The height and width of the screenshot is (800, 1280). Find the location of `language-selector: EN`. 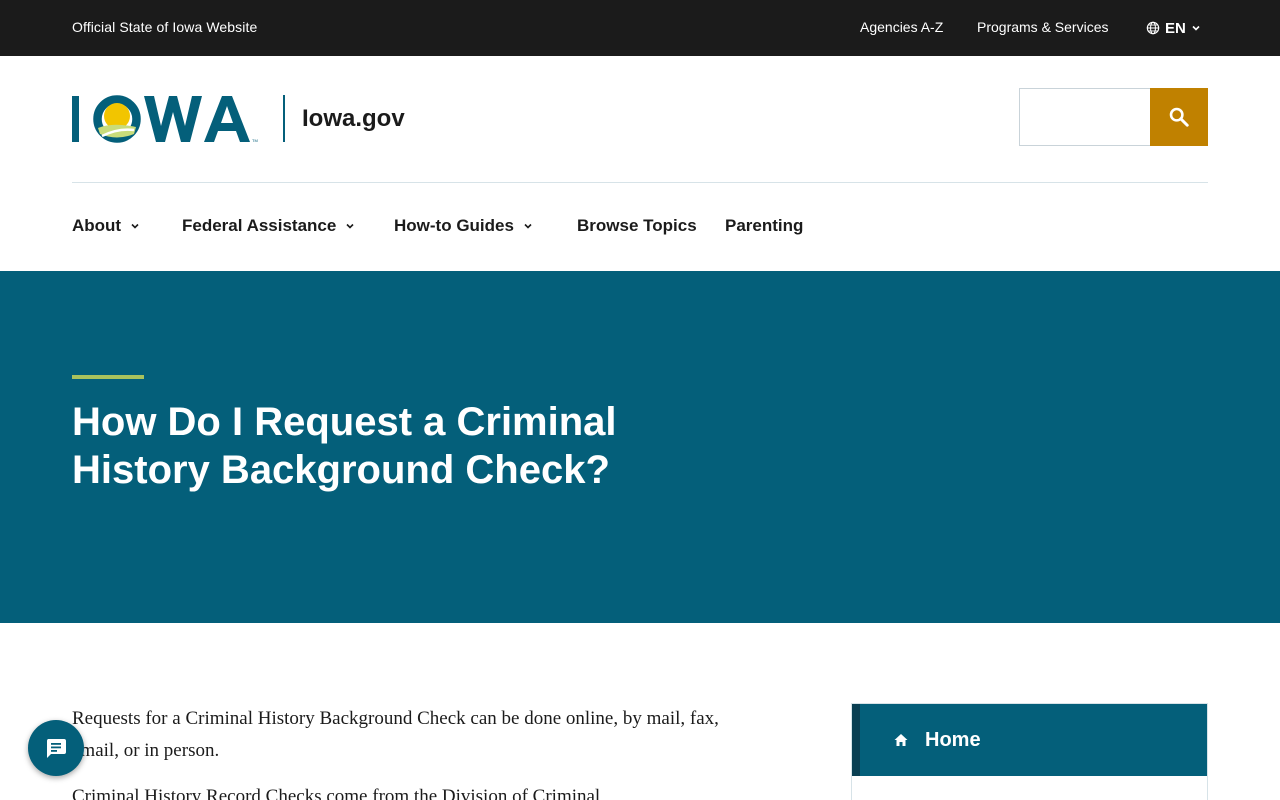

language-selector: EN is located at coordinates (1173, 28).